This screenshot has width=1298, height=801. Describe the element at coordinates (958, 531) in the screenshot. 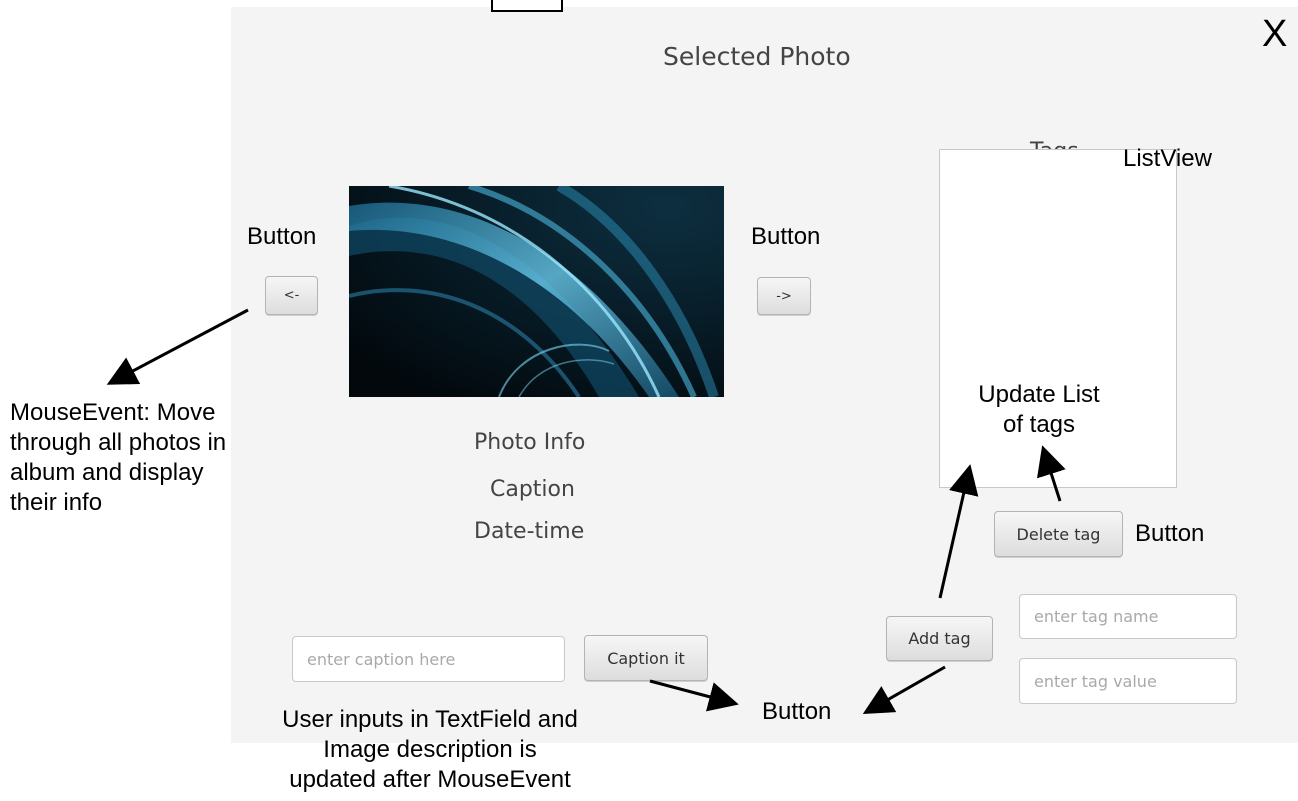

I see `arrow-add-to-list` at that location.